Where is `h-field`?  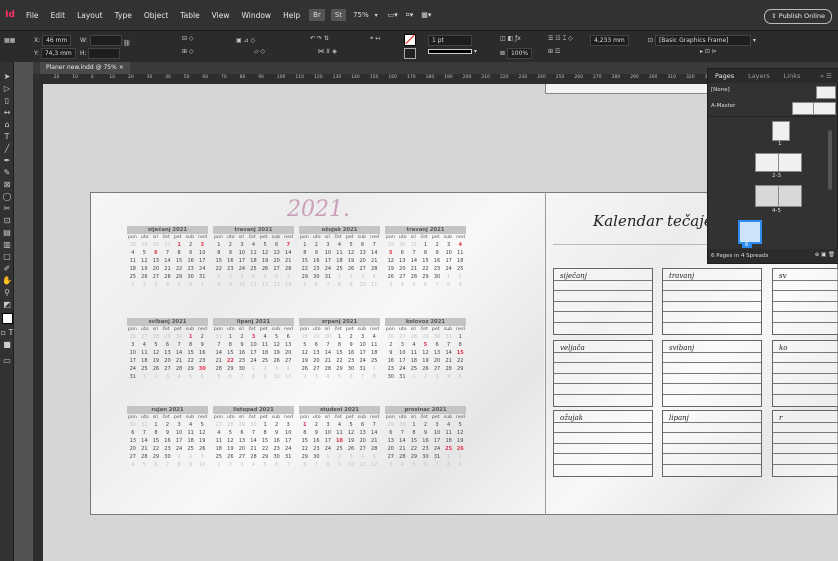
h-field is located at coordinates (104, 53).